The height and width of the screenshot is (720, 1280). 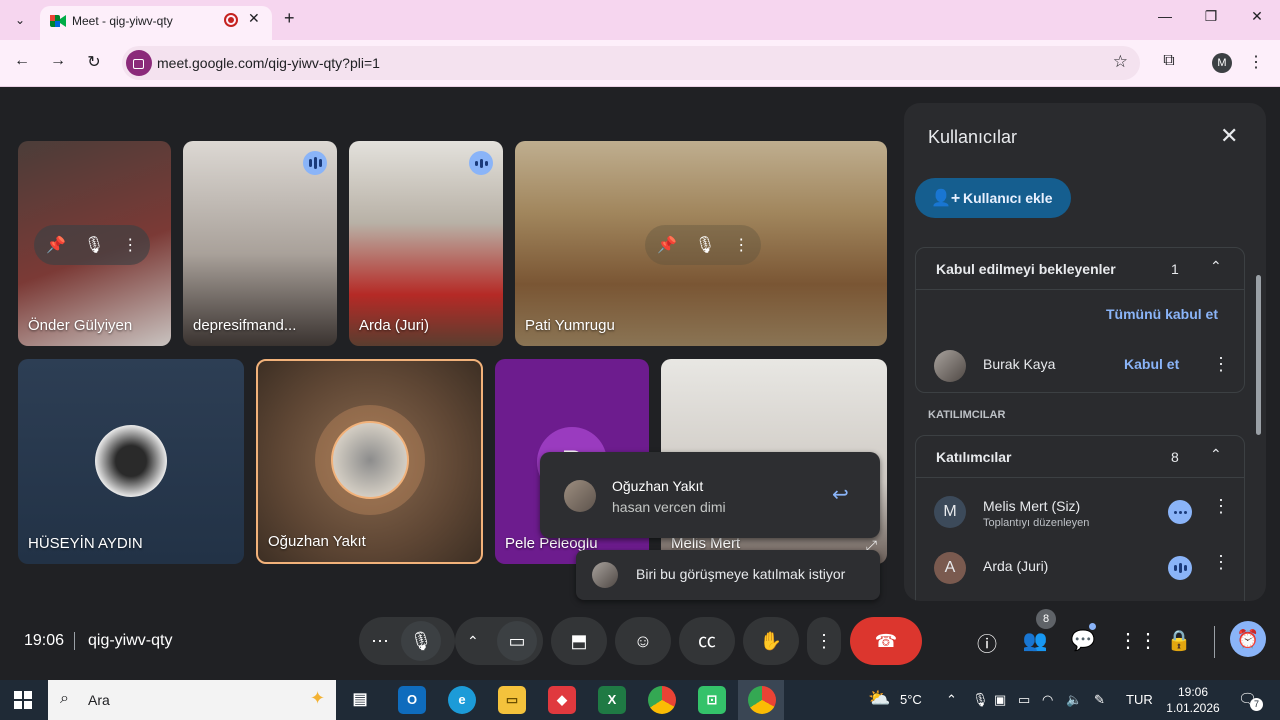 What do you see at coordinates (1024, 700) in the screenshot?
I see `battery-icon: ▭` at bounding box center [1024, 700].